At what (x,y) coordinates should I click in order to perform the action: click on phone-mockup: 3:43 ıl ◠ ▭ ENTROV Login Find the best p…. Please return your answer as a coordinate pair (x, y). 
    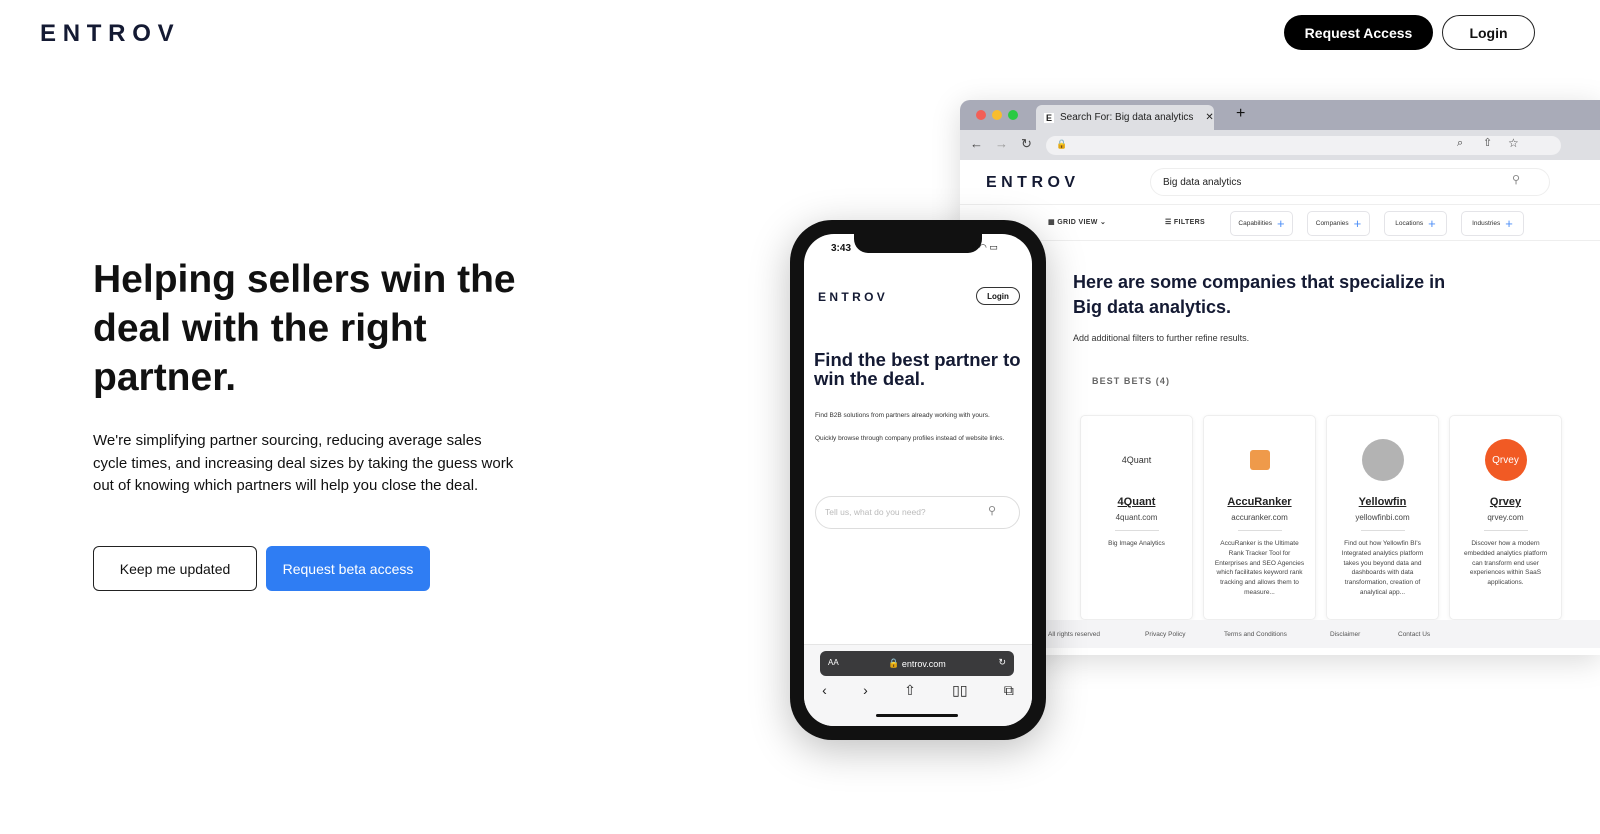
    Looking at the image, I should click on (918, 480).